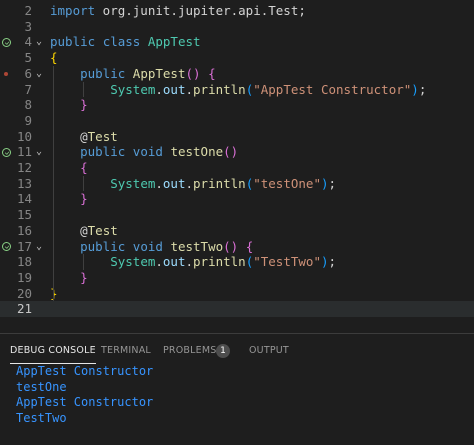  I want to click on code-line: 17 ⌄ public void testTwo() {, so click(237, 247).